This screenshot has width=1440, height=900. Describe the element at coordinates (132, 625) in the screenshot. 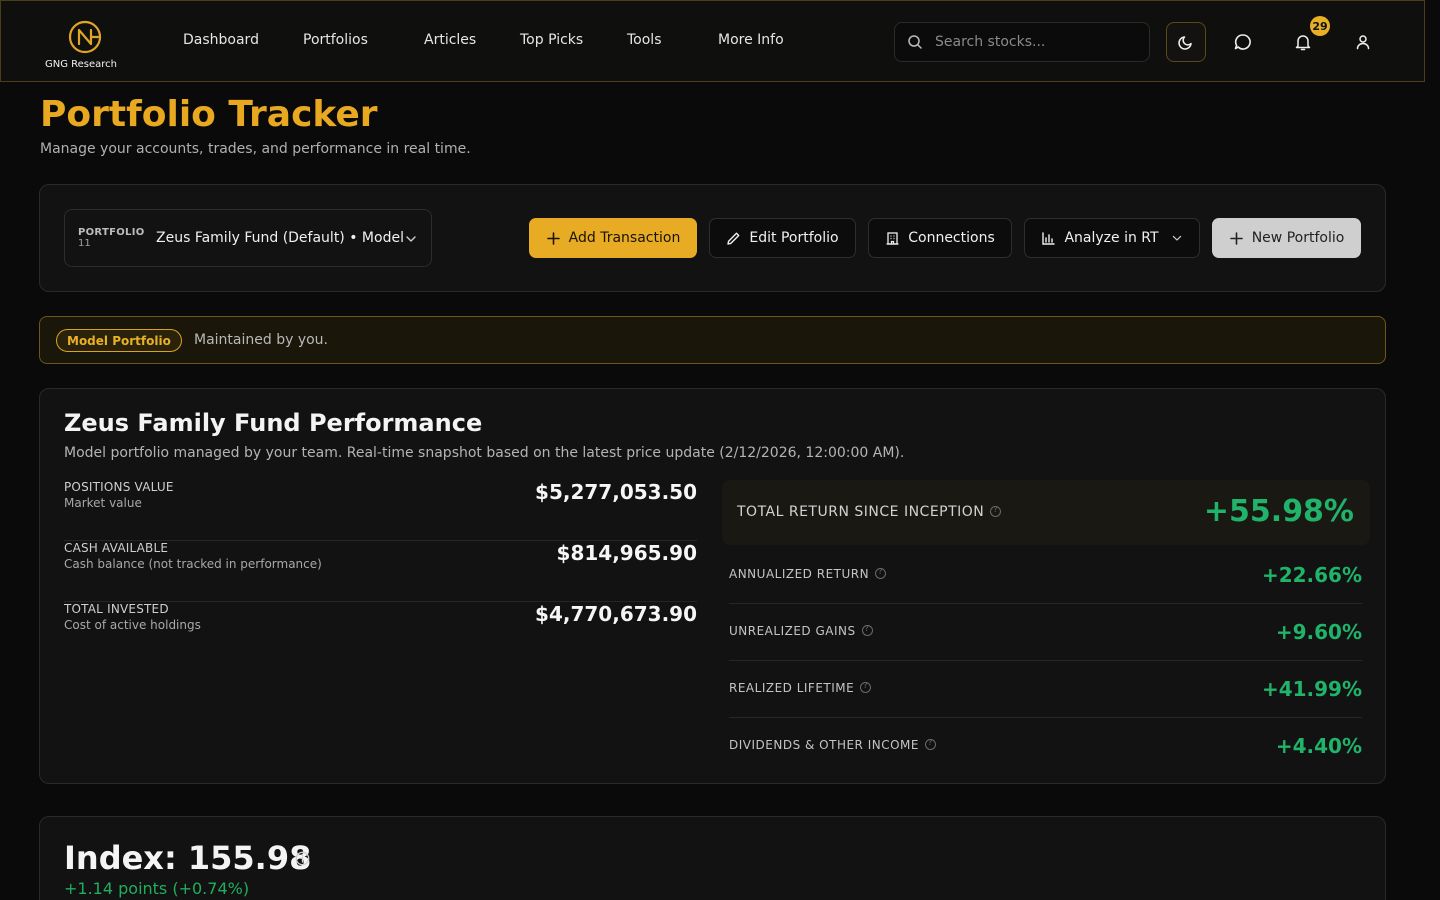

I see `stat-description: Cost of active holdings` at that location.